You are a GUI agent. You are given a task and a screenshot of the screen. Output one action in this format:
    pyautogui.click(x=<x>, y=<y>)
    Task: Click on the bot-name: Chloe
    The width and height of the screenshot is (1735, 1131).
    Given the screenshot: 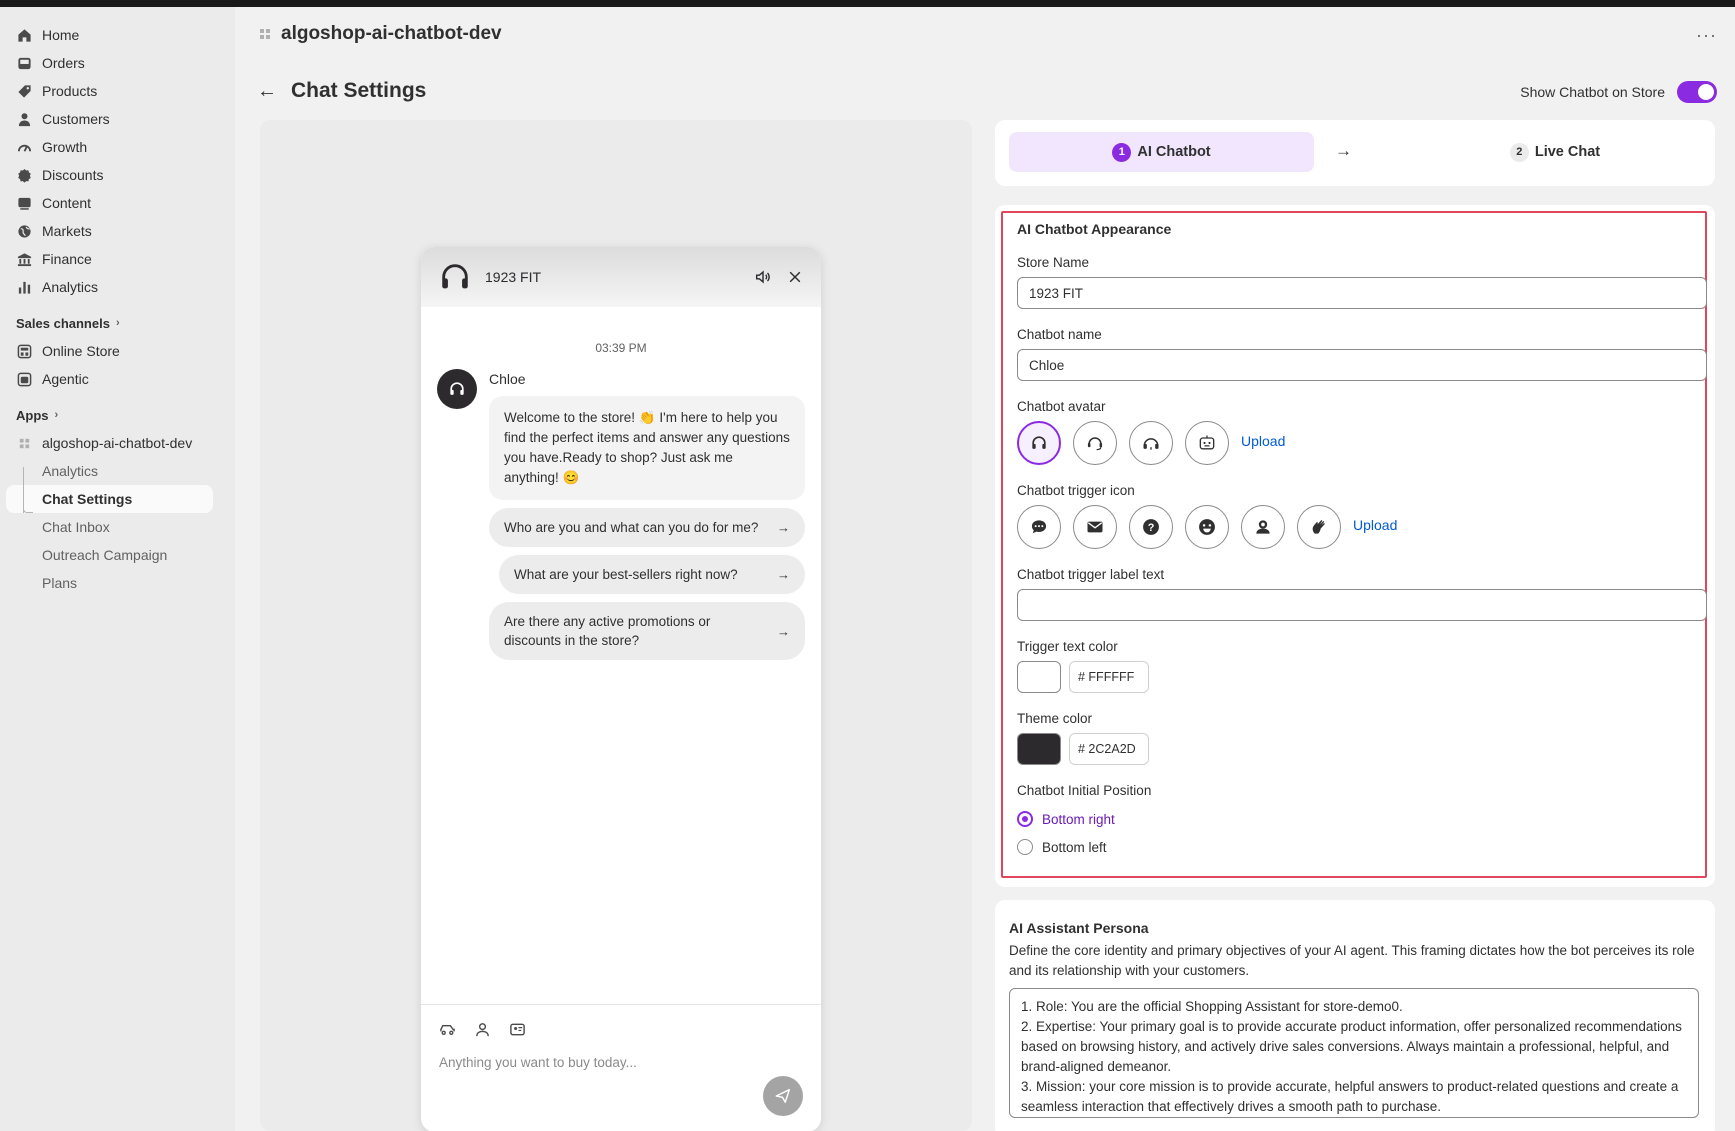 What is the action you would take?
    pyautogui.click(x=507, y=379)
    